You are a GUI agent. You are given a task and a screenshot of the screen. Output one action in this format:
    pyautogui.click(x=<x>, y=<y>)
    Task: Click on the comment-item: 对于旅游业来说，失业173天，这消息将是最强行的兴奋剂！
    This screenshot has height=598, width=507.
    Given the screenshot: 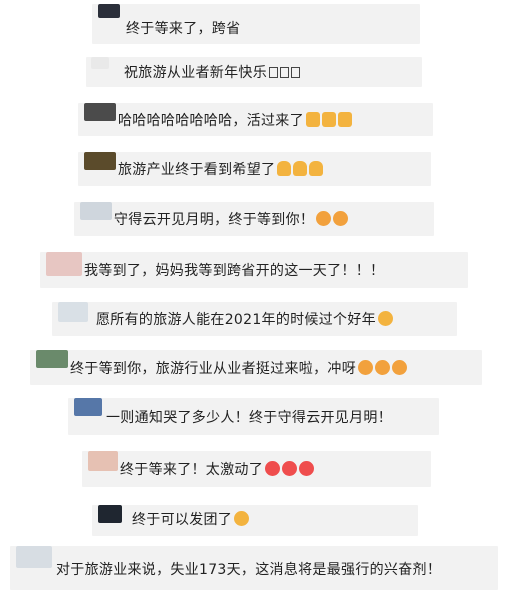 What is the action you would take?
    pyautogui.click(x=254, y=568)
    